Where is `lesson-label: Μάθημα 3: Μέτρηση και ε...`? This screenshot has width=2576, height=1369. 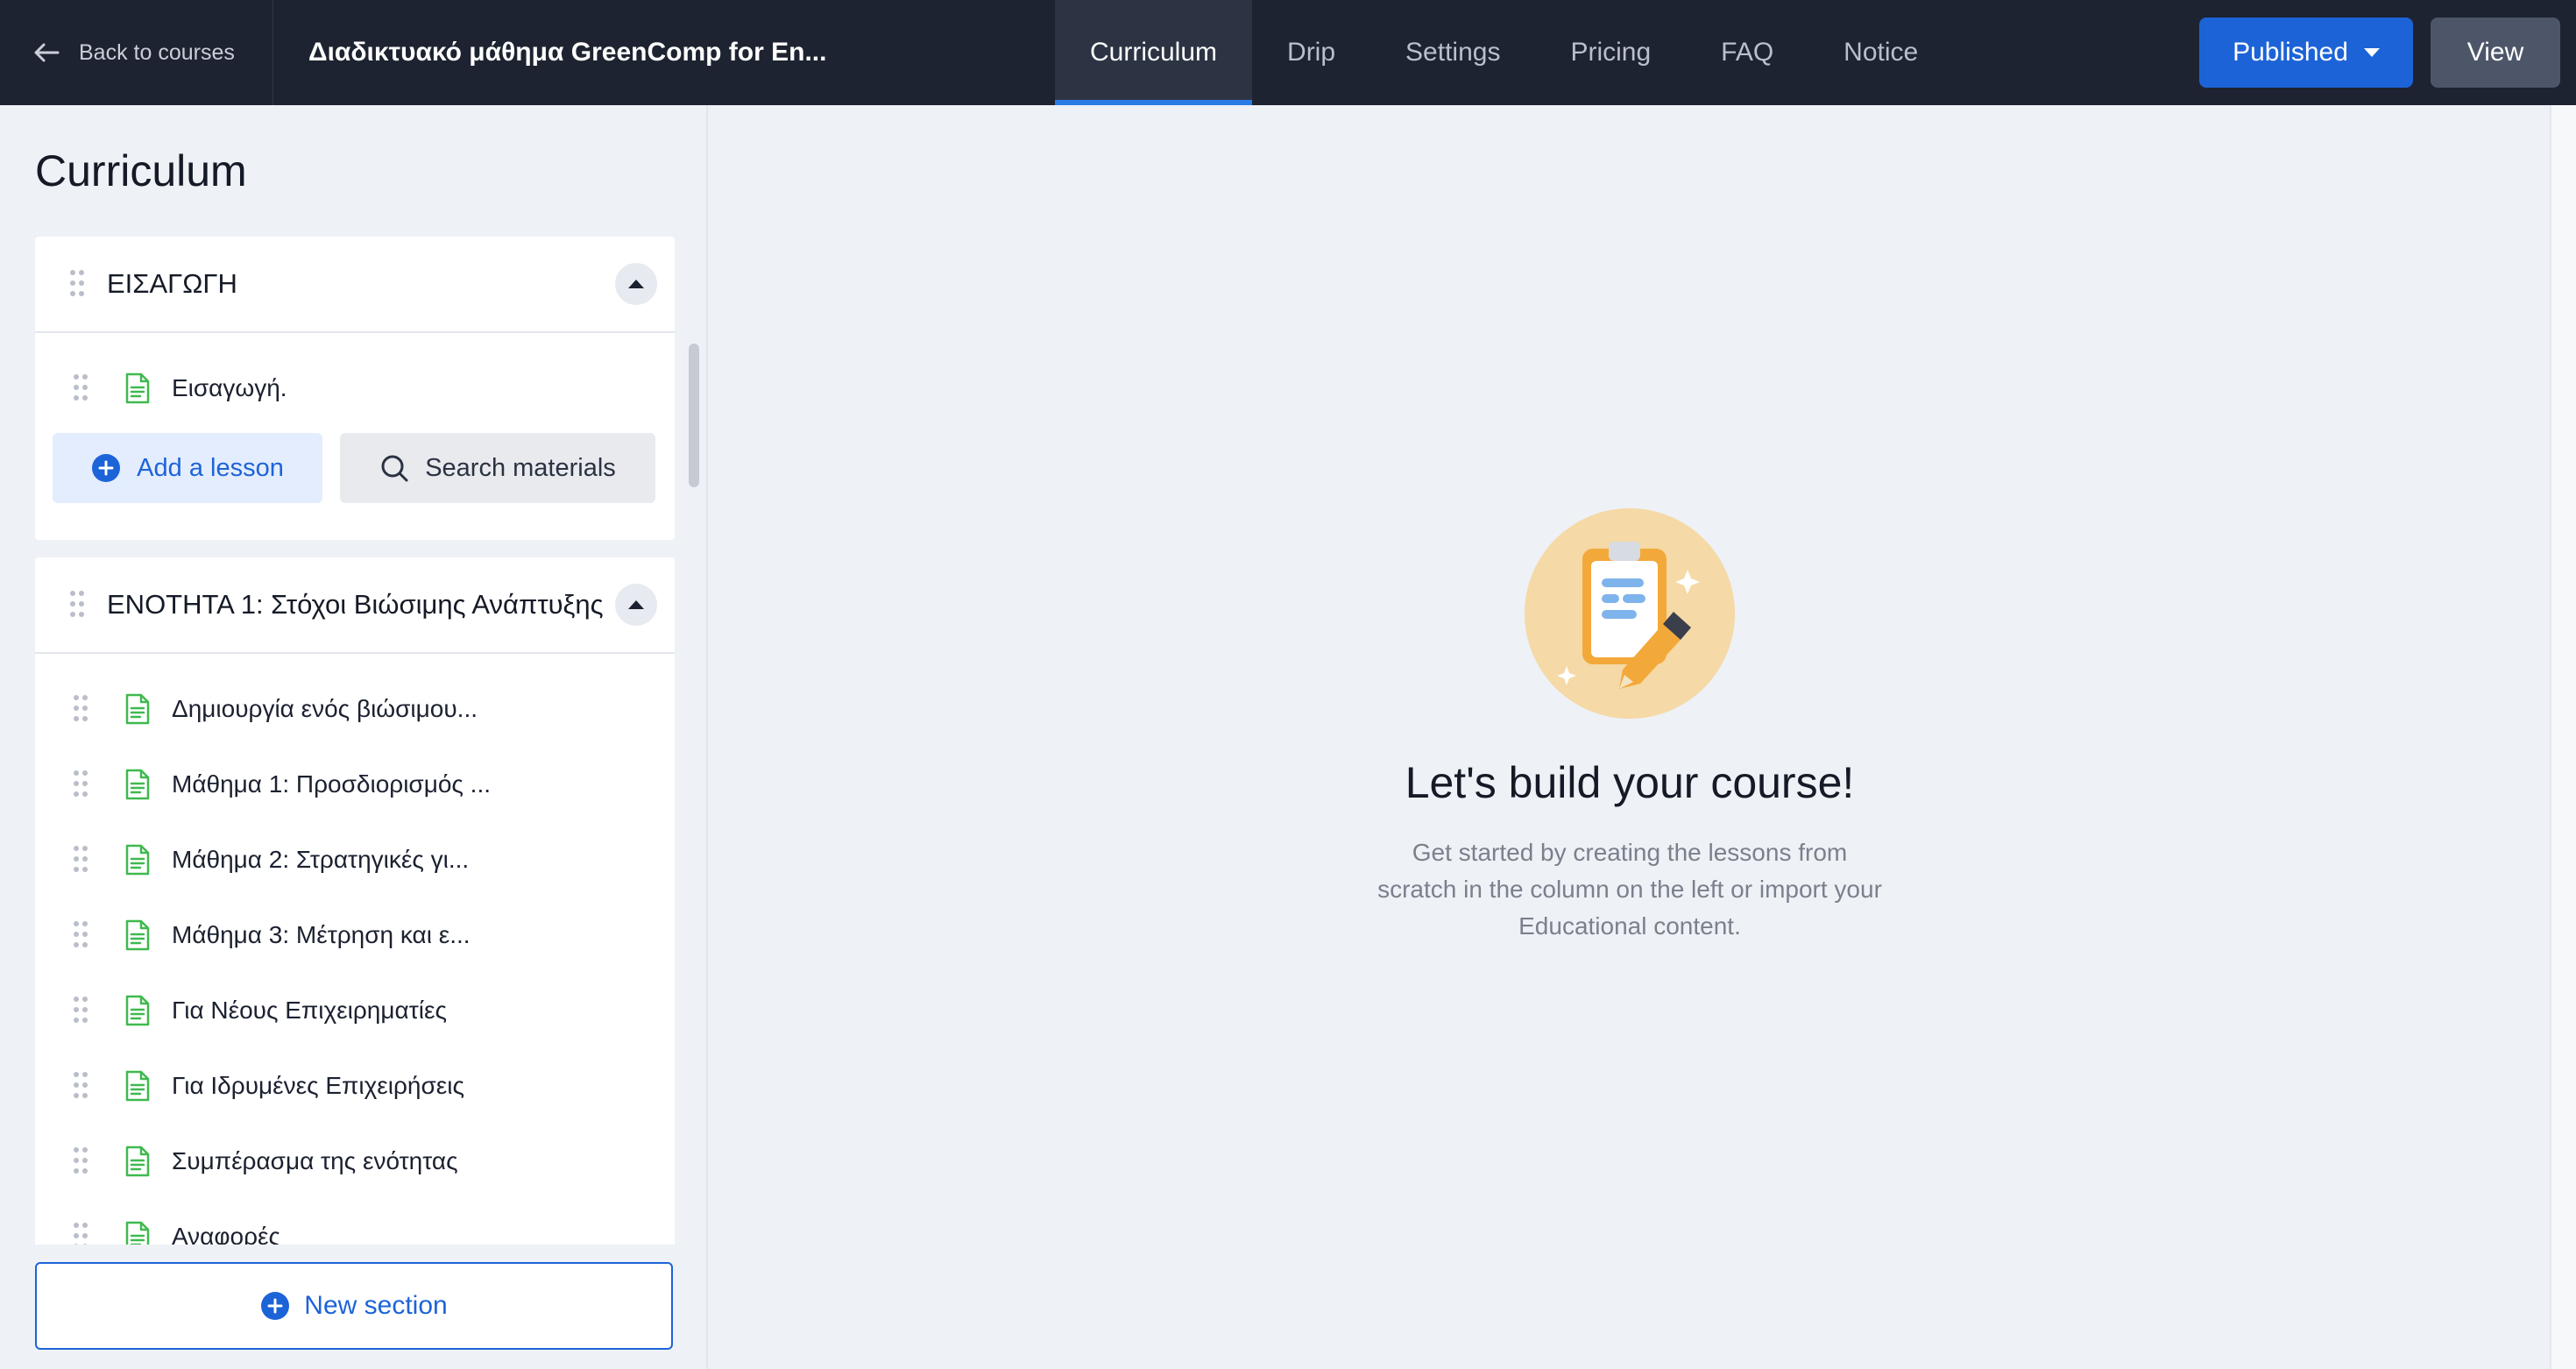
lesson-label: Μάθημα 3: Μέτρηση και ε... is located at coordinates (321, 934).